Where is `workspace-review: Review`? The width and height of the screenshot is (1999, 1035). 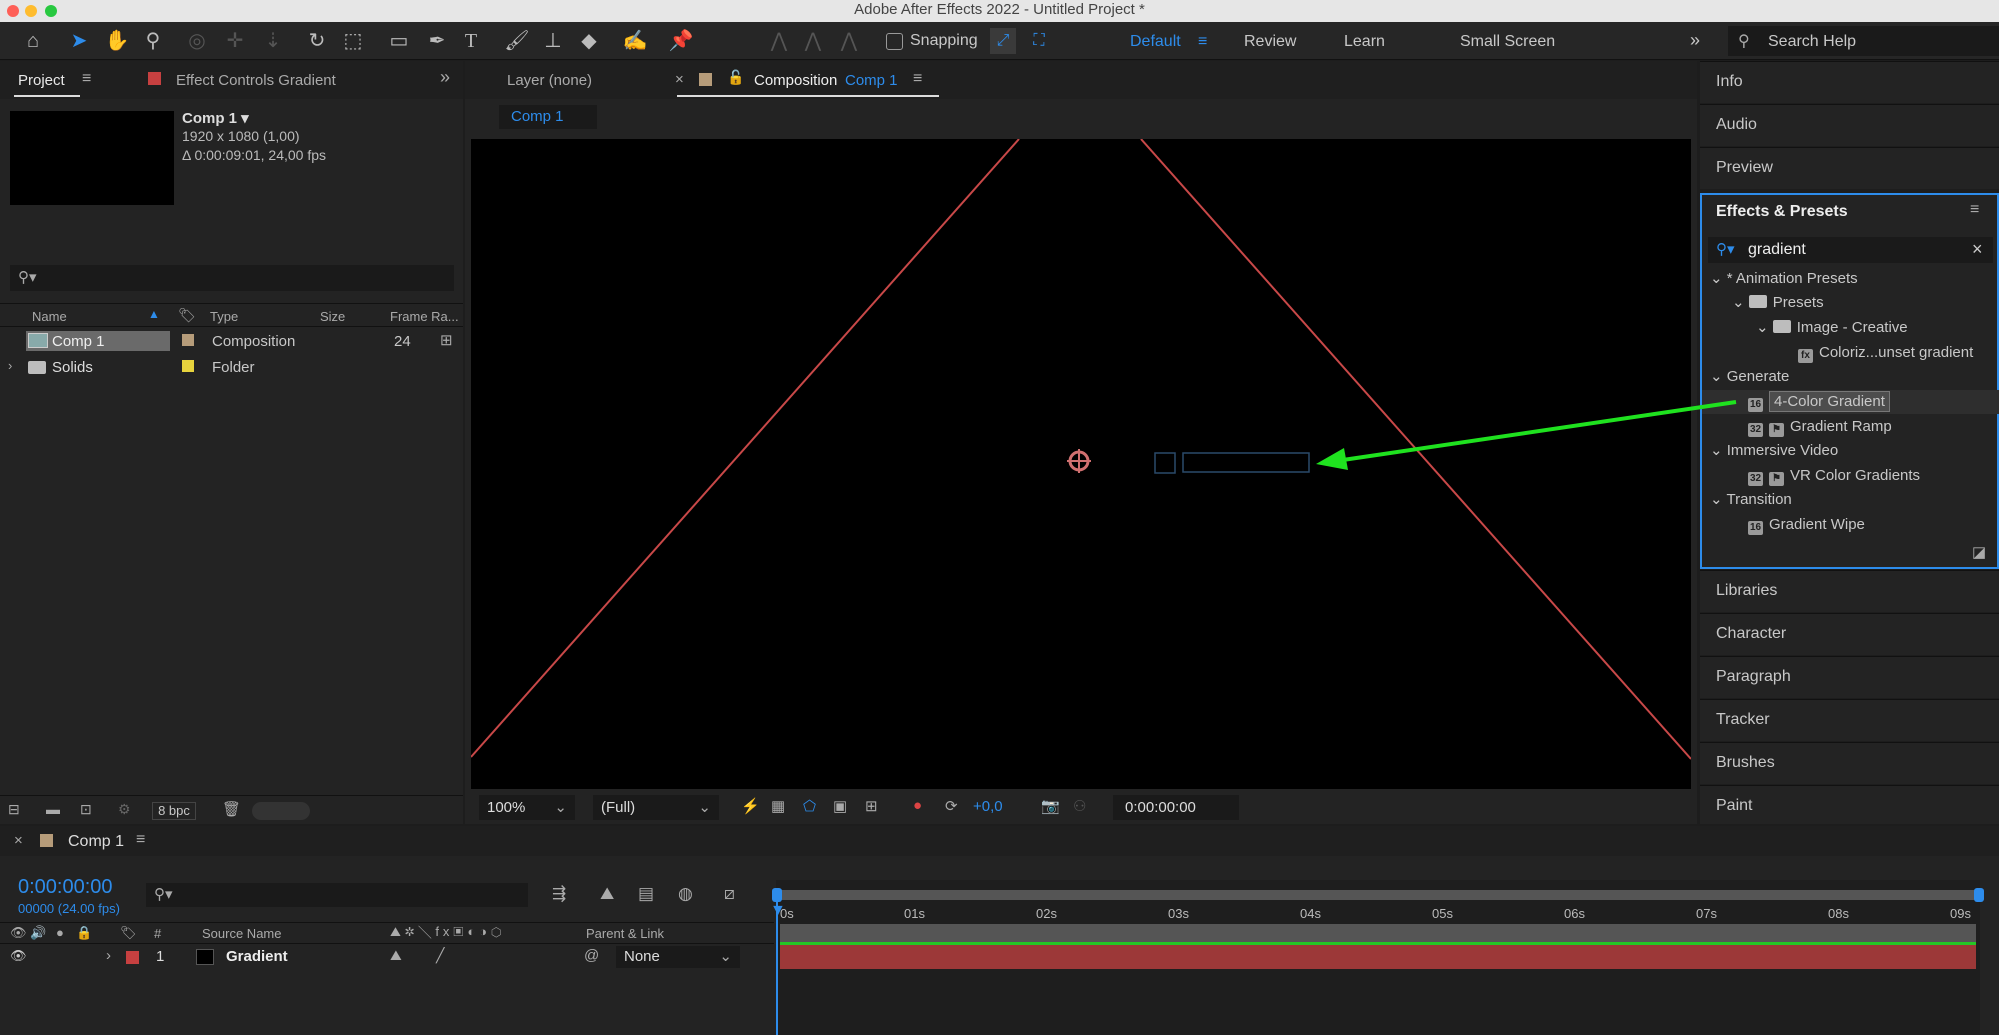
workspace-review: Review is located at coordinates (1270, 42).